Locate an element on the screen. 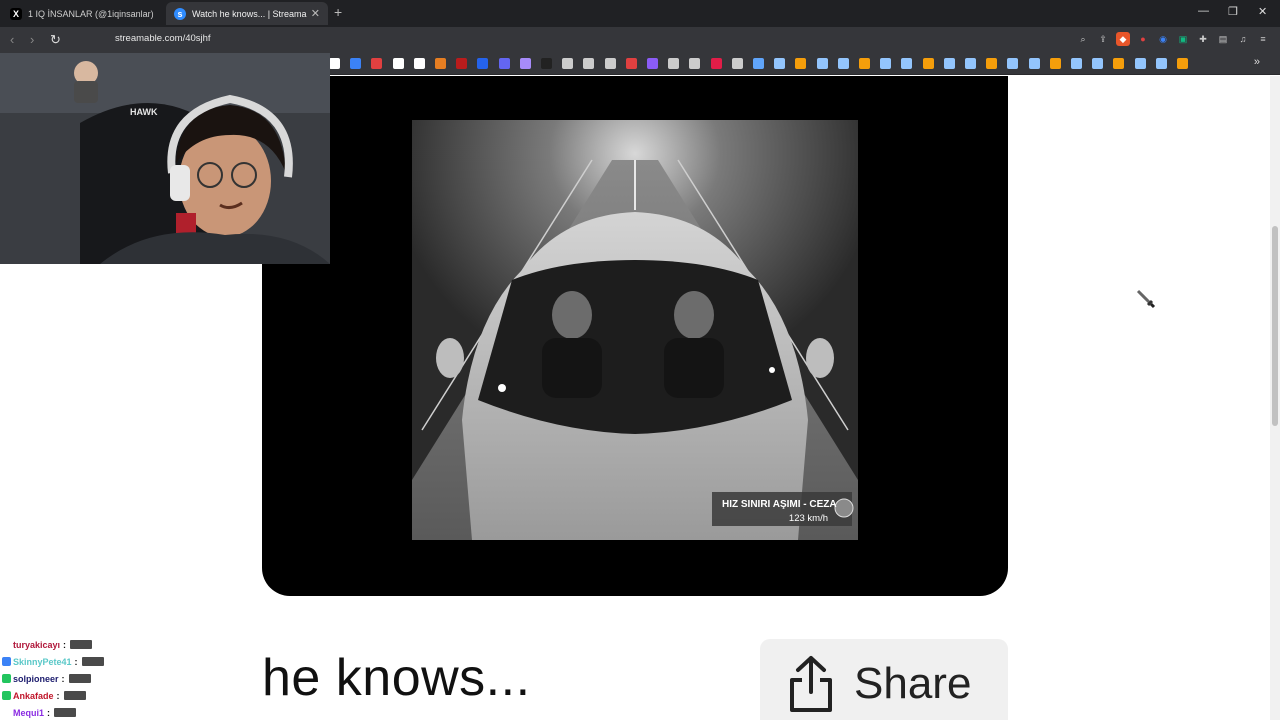 Image resolution: width=1280 pixels, height=720 pixels. chat-message: Mequi1: is located at coordinates (102, 712).